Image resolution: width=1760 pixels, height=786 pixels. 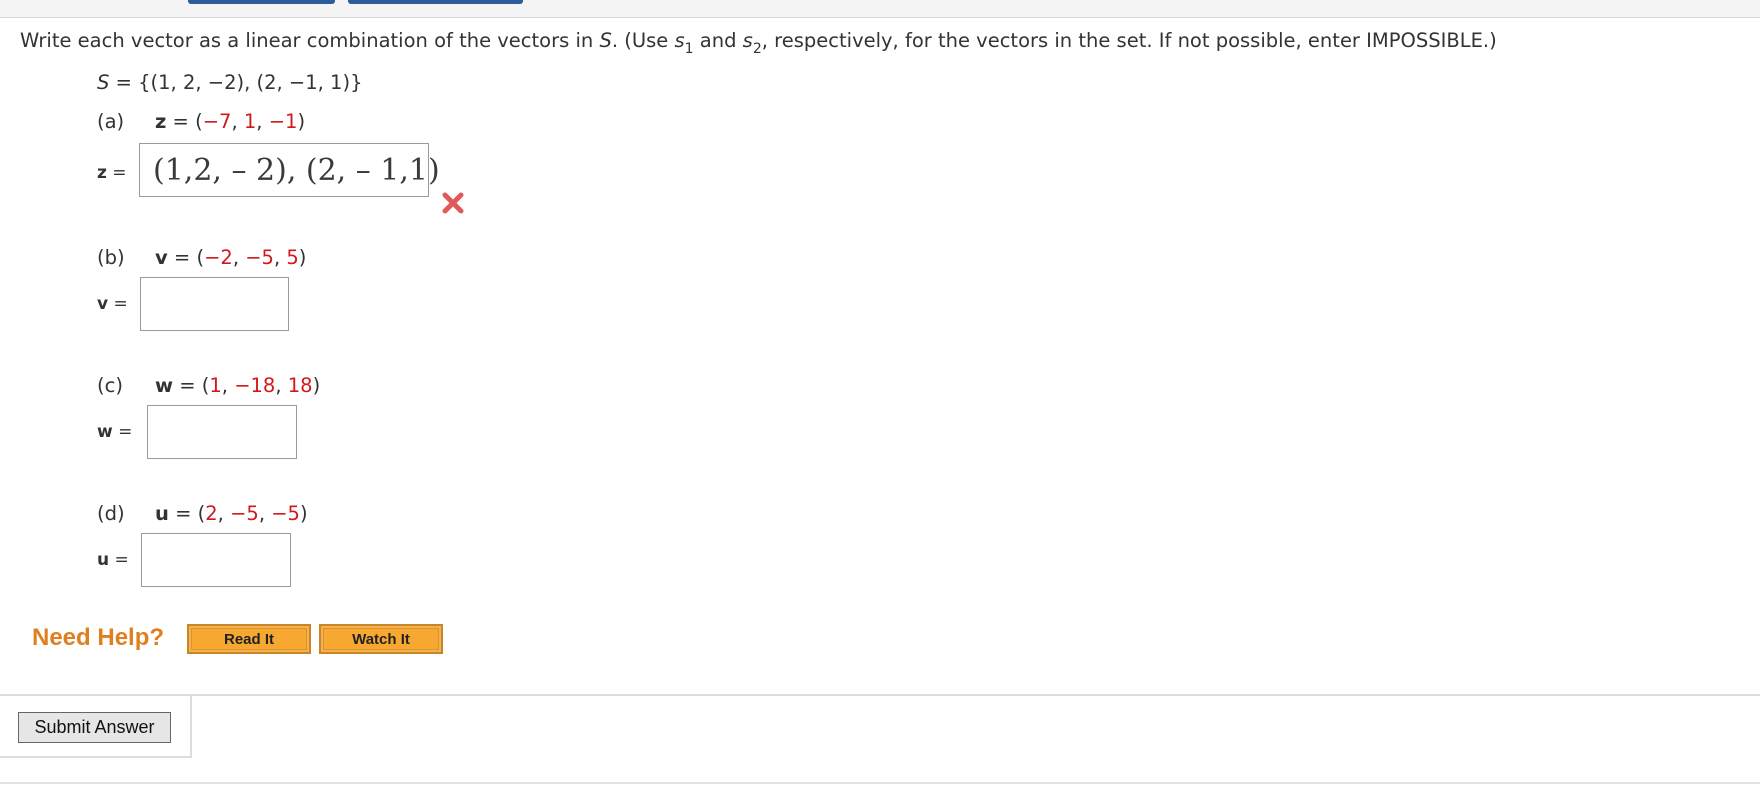 I want to click on watch-it-label: Watch It, so click(x=381, y=639).